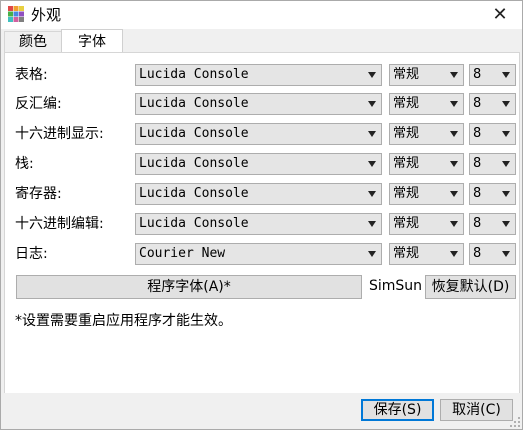 This screenshot has height=430, width=523. What do you see at coordinates (46, 15) in the screenshot?
I see `window-title: 外观` at bounding box center [46, 15].